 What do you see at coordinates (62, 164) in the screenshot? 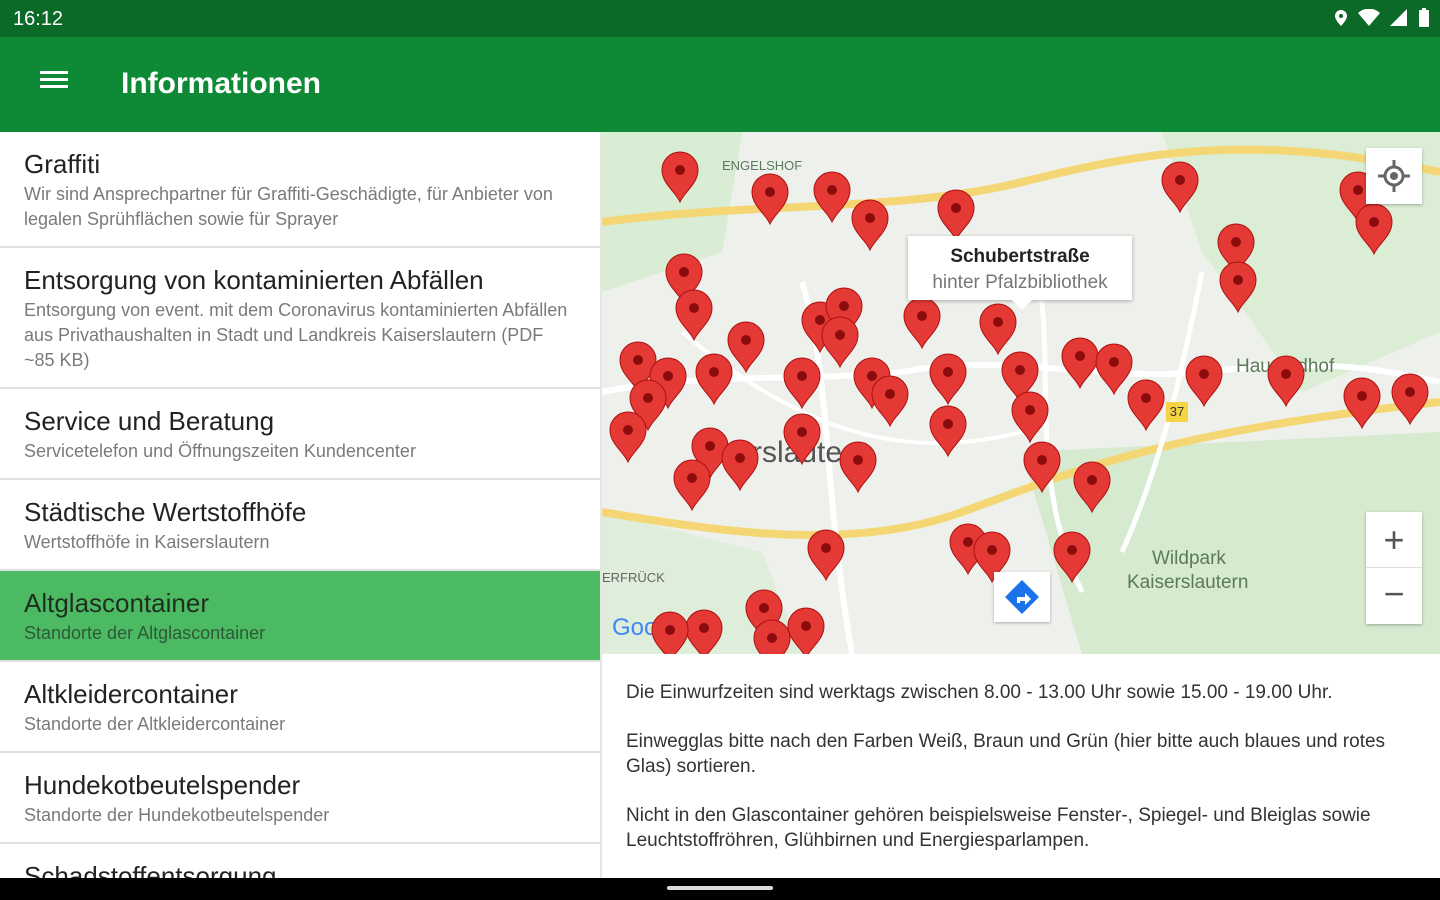
I see `list-item-title: Graffiti` at bounding box center [62, 164].